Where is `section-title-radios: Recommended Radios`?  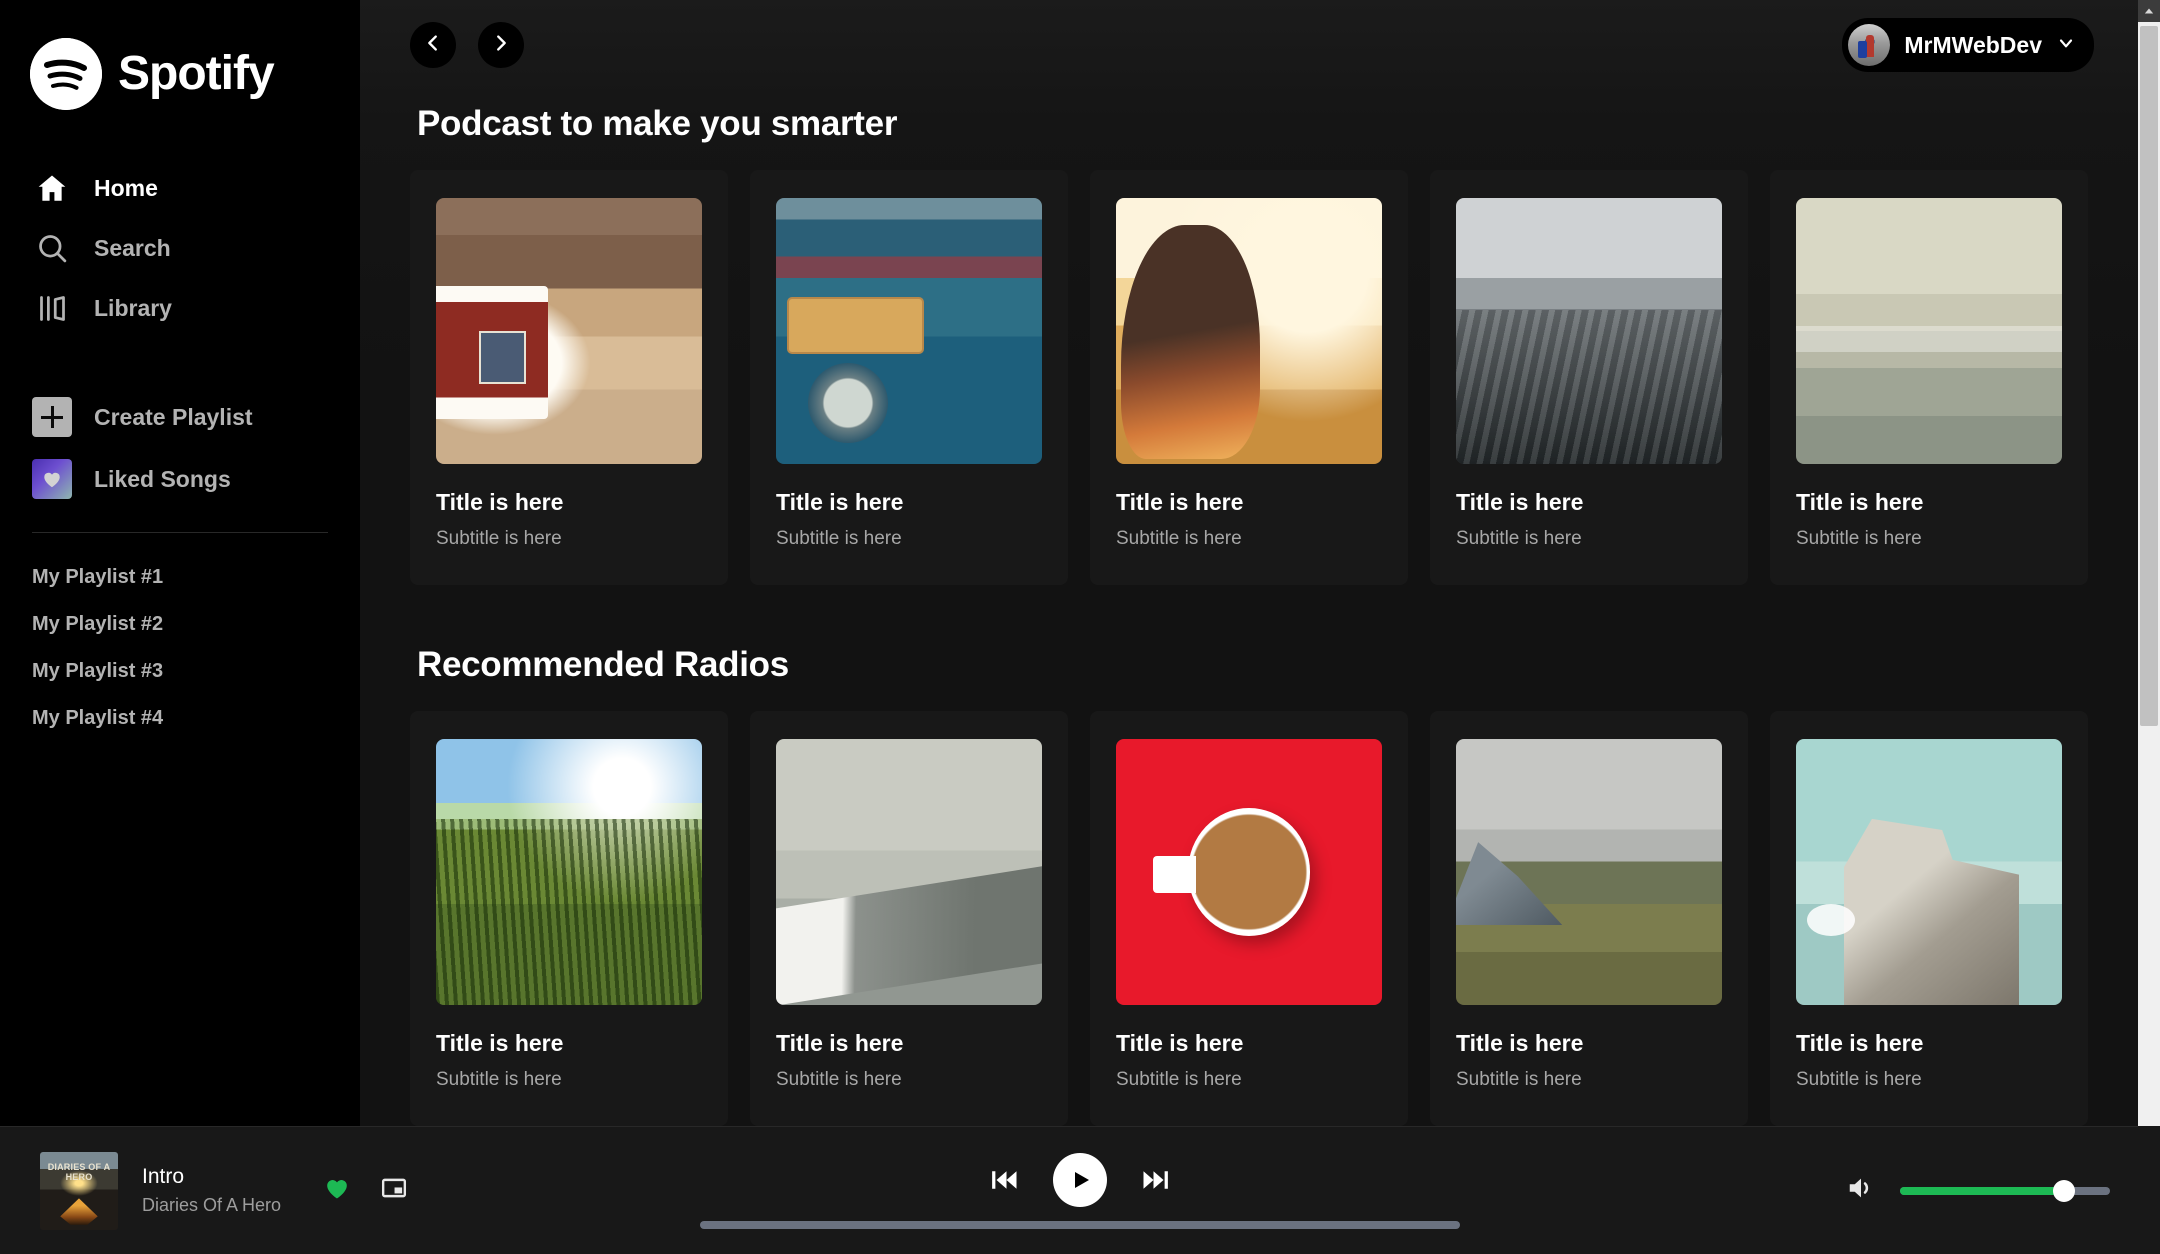 section-title-radios: Recommended Radios is located at coordinates (603, 665).